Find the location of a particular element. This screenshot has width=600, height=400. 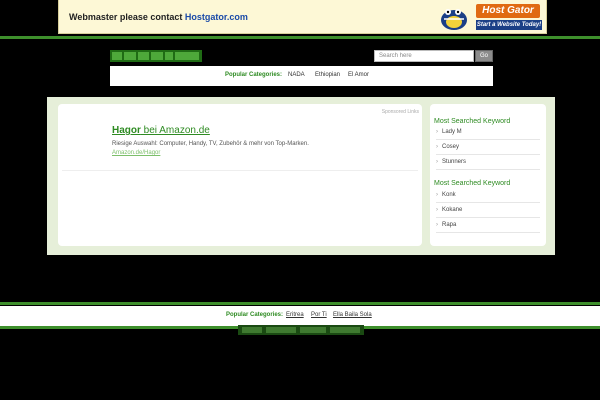

category-link: Ethiopian is located at coordinates (327, 75).